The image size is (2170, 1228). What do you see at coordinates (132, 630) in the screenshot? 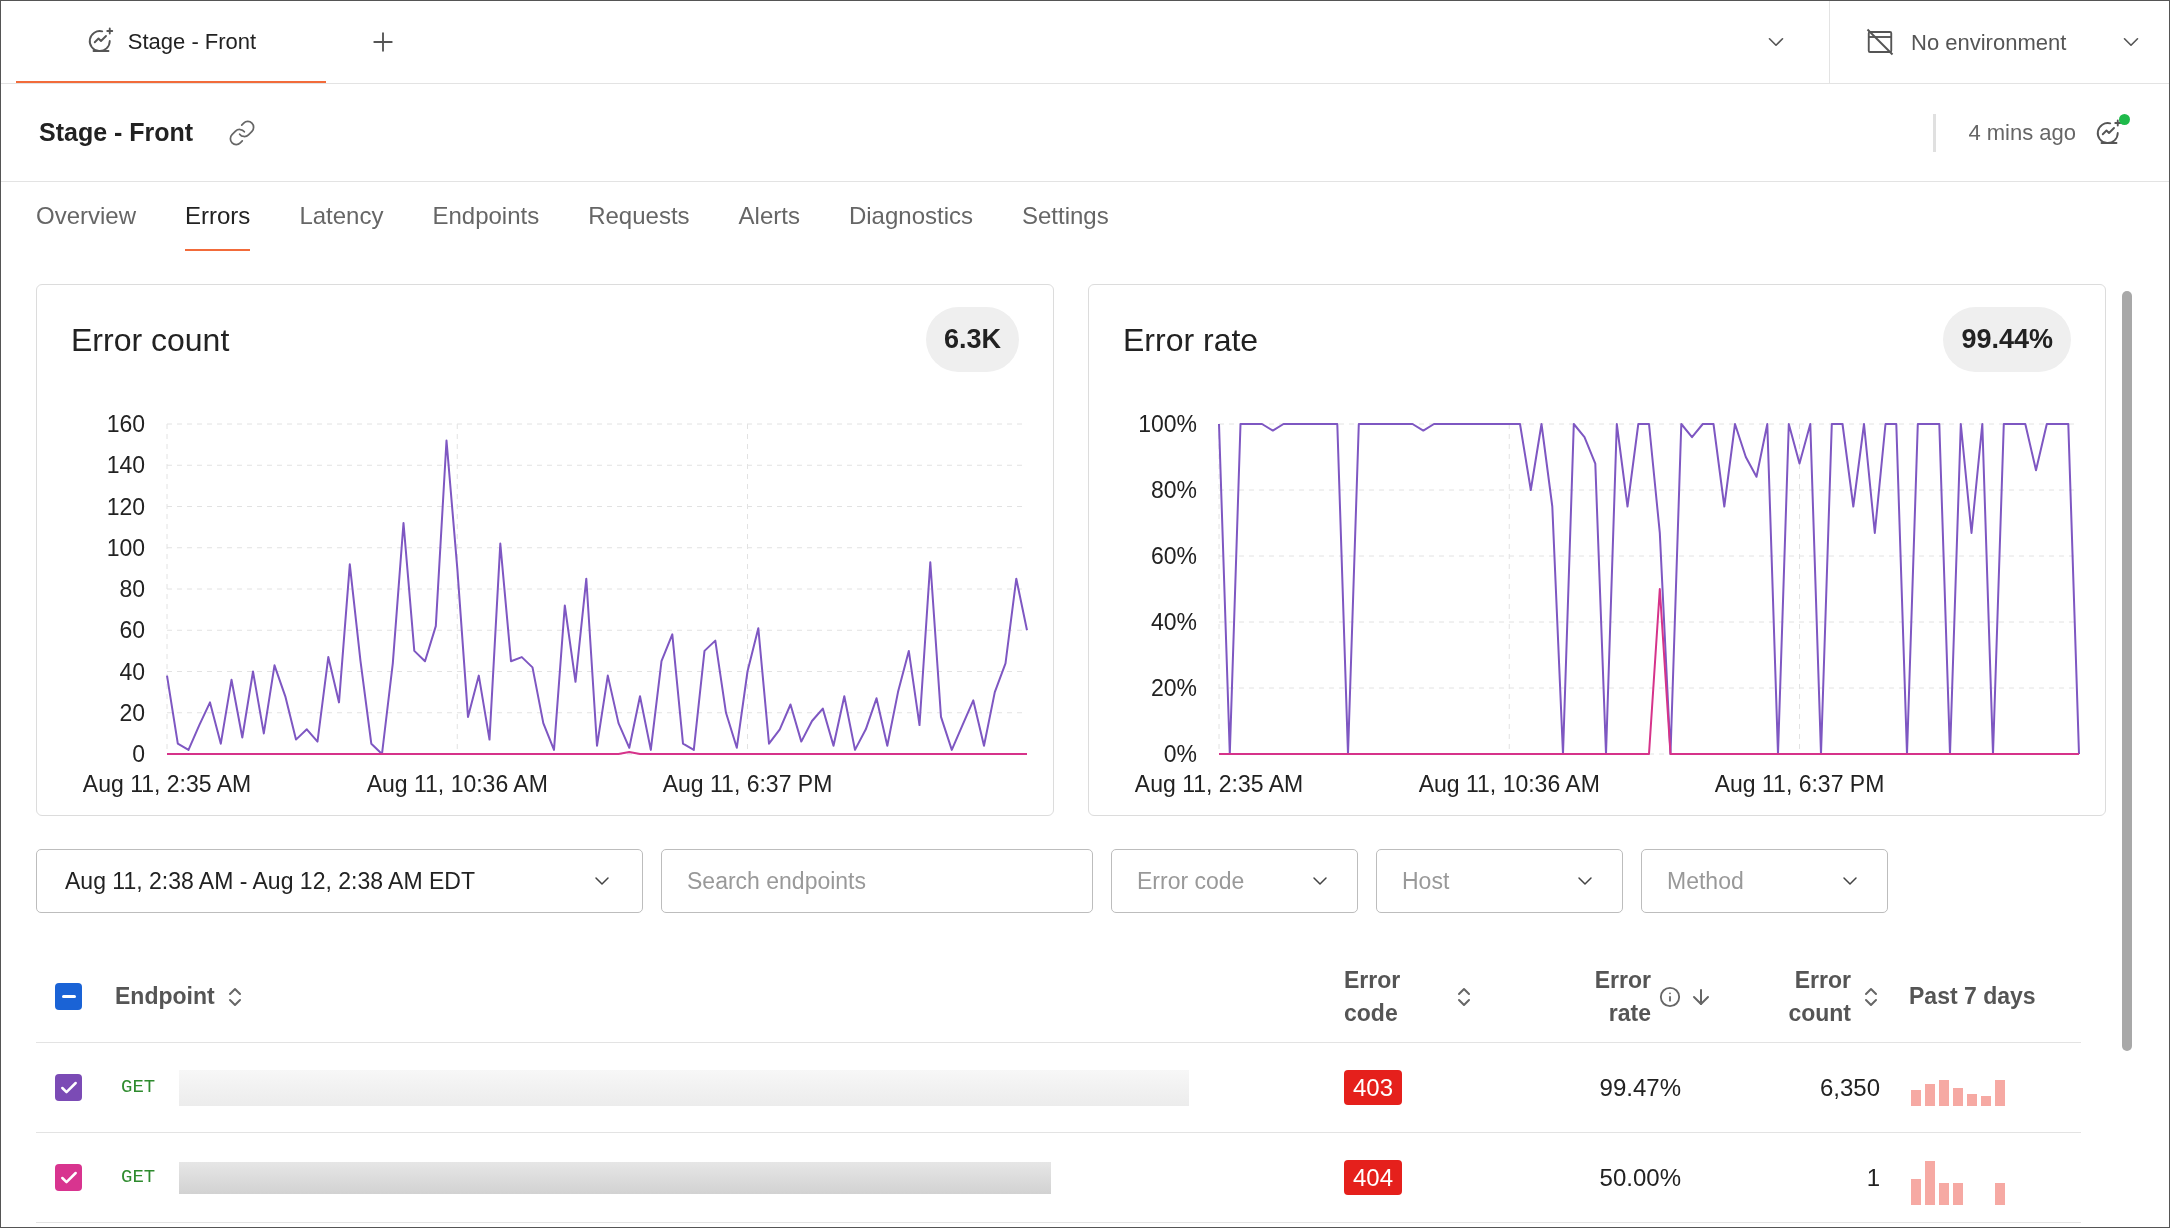
I see `axis-tick-label: 60` at bounding box center [132, 630].